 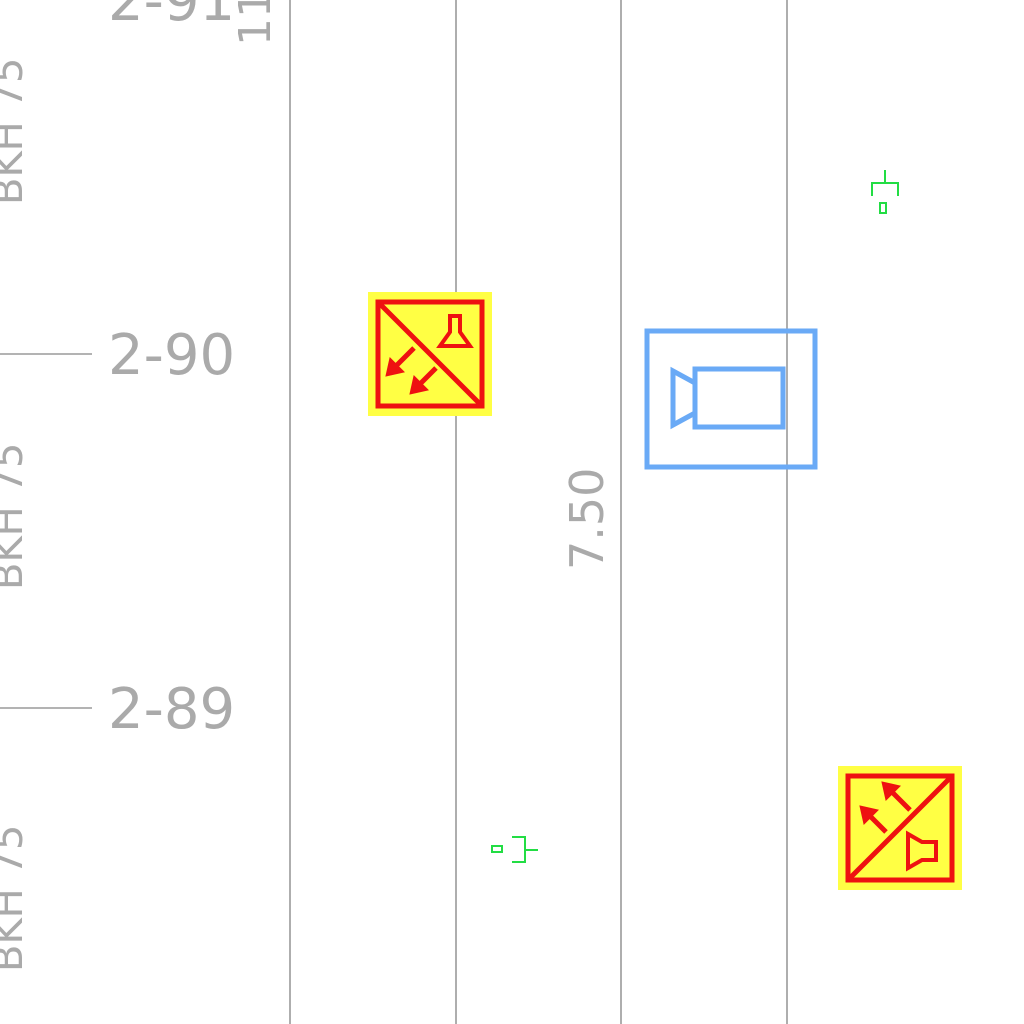 What do you see at coordinates (171, 709) in the screenshot?
I see `grid-label-lower: 2-89` at bounding box center [171, 709].